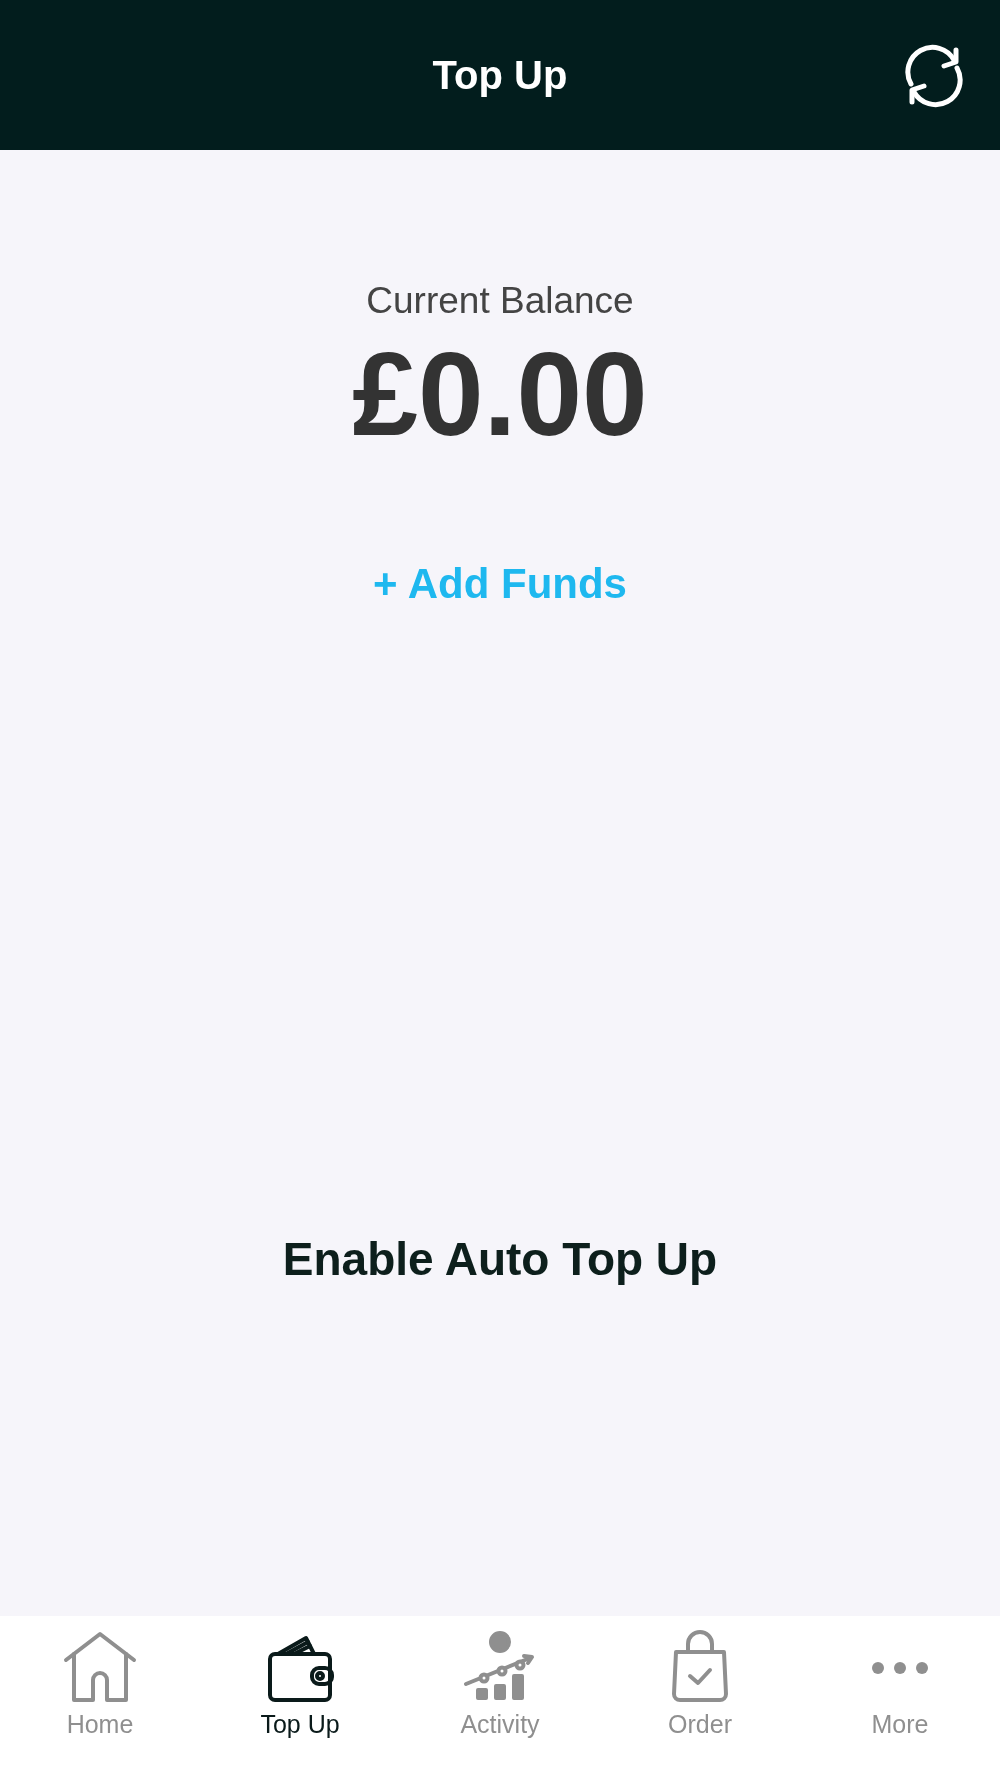 This screenshot has width=1000, height=1778. I want to click on refresh-icon, so click(934, 76).